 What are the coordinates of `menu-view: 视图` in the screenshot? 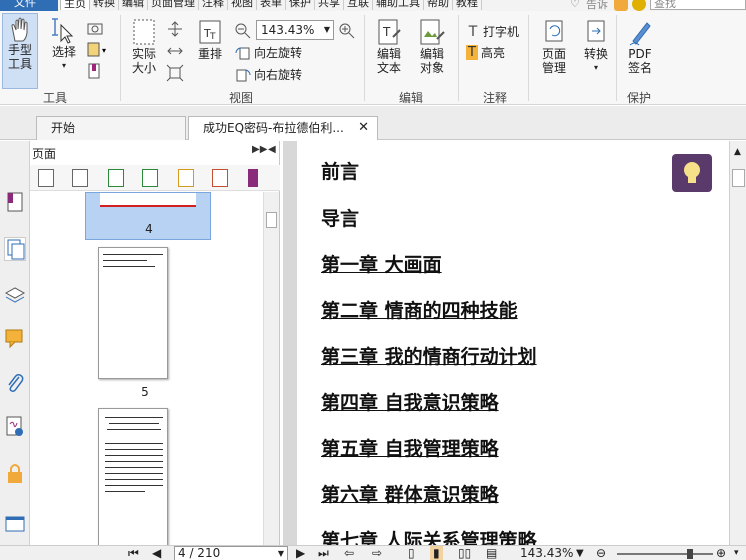 It's located at (242, 5).